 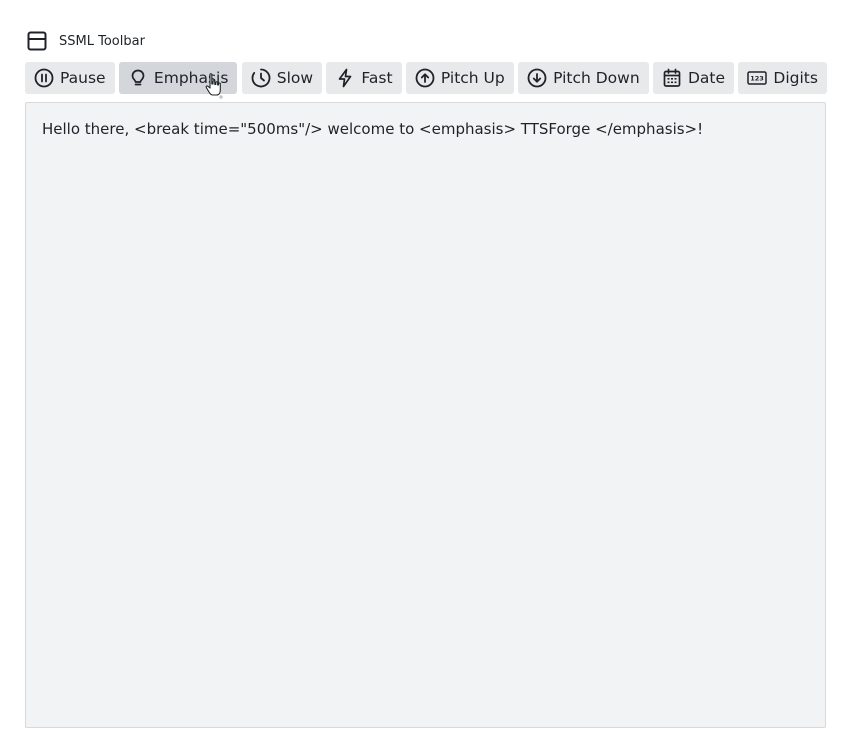 I want to click on toolbar-title: SSML Toolbar, so click(x=102, y=41).